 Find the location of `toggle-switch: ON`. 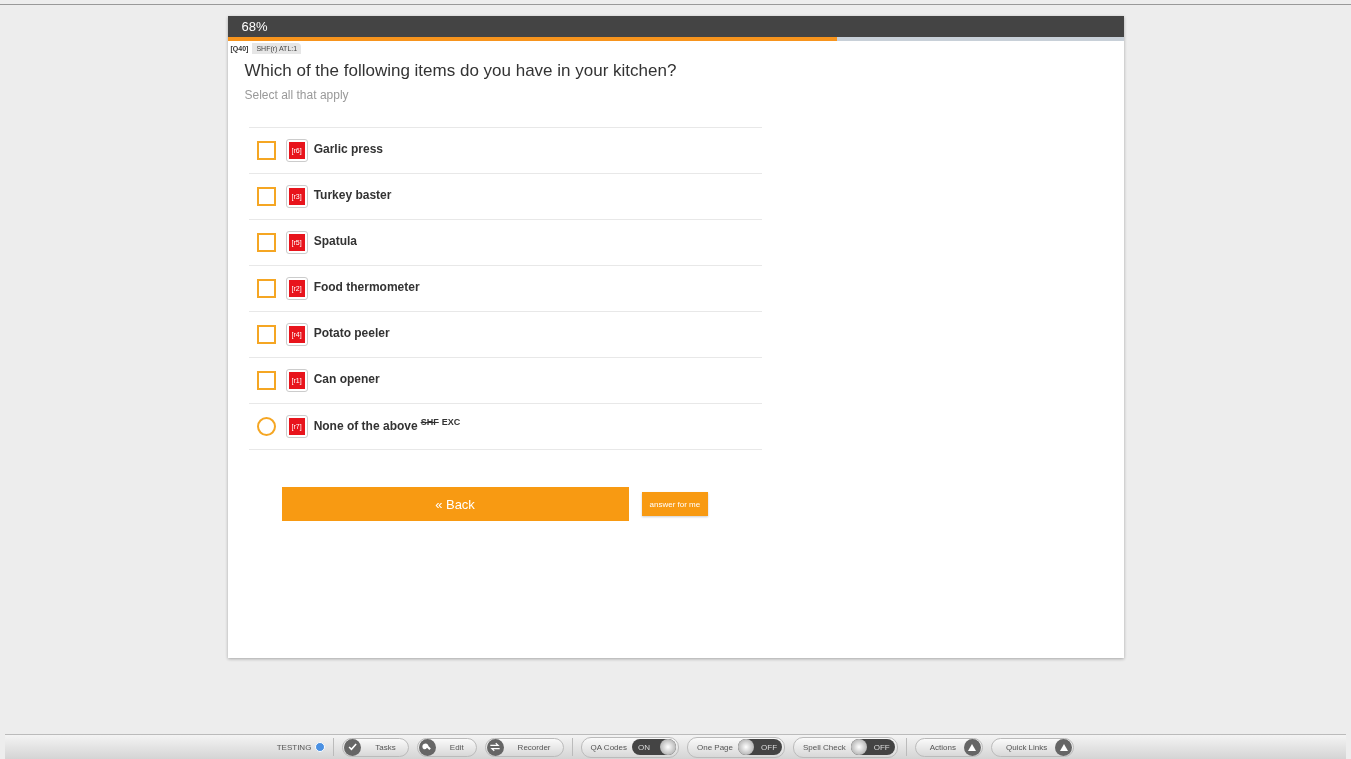

toggle-switch: ON is located at coordinates (654, 747).